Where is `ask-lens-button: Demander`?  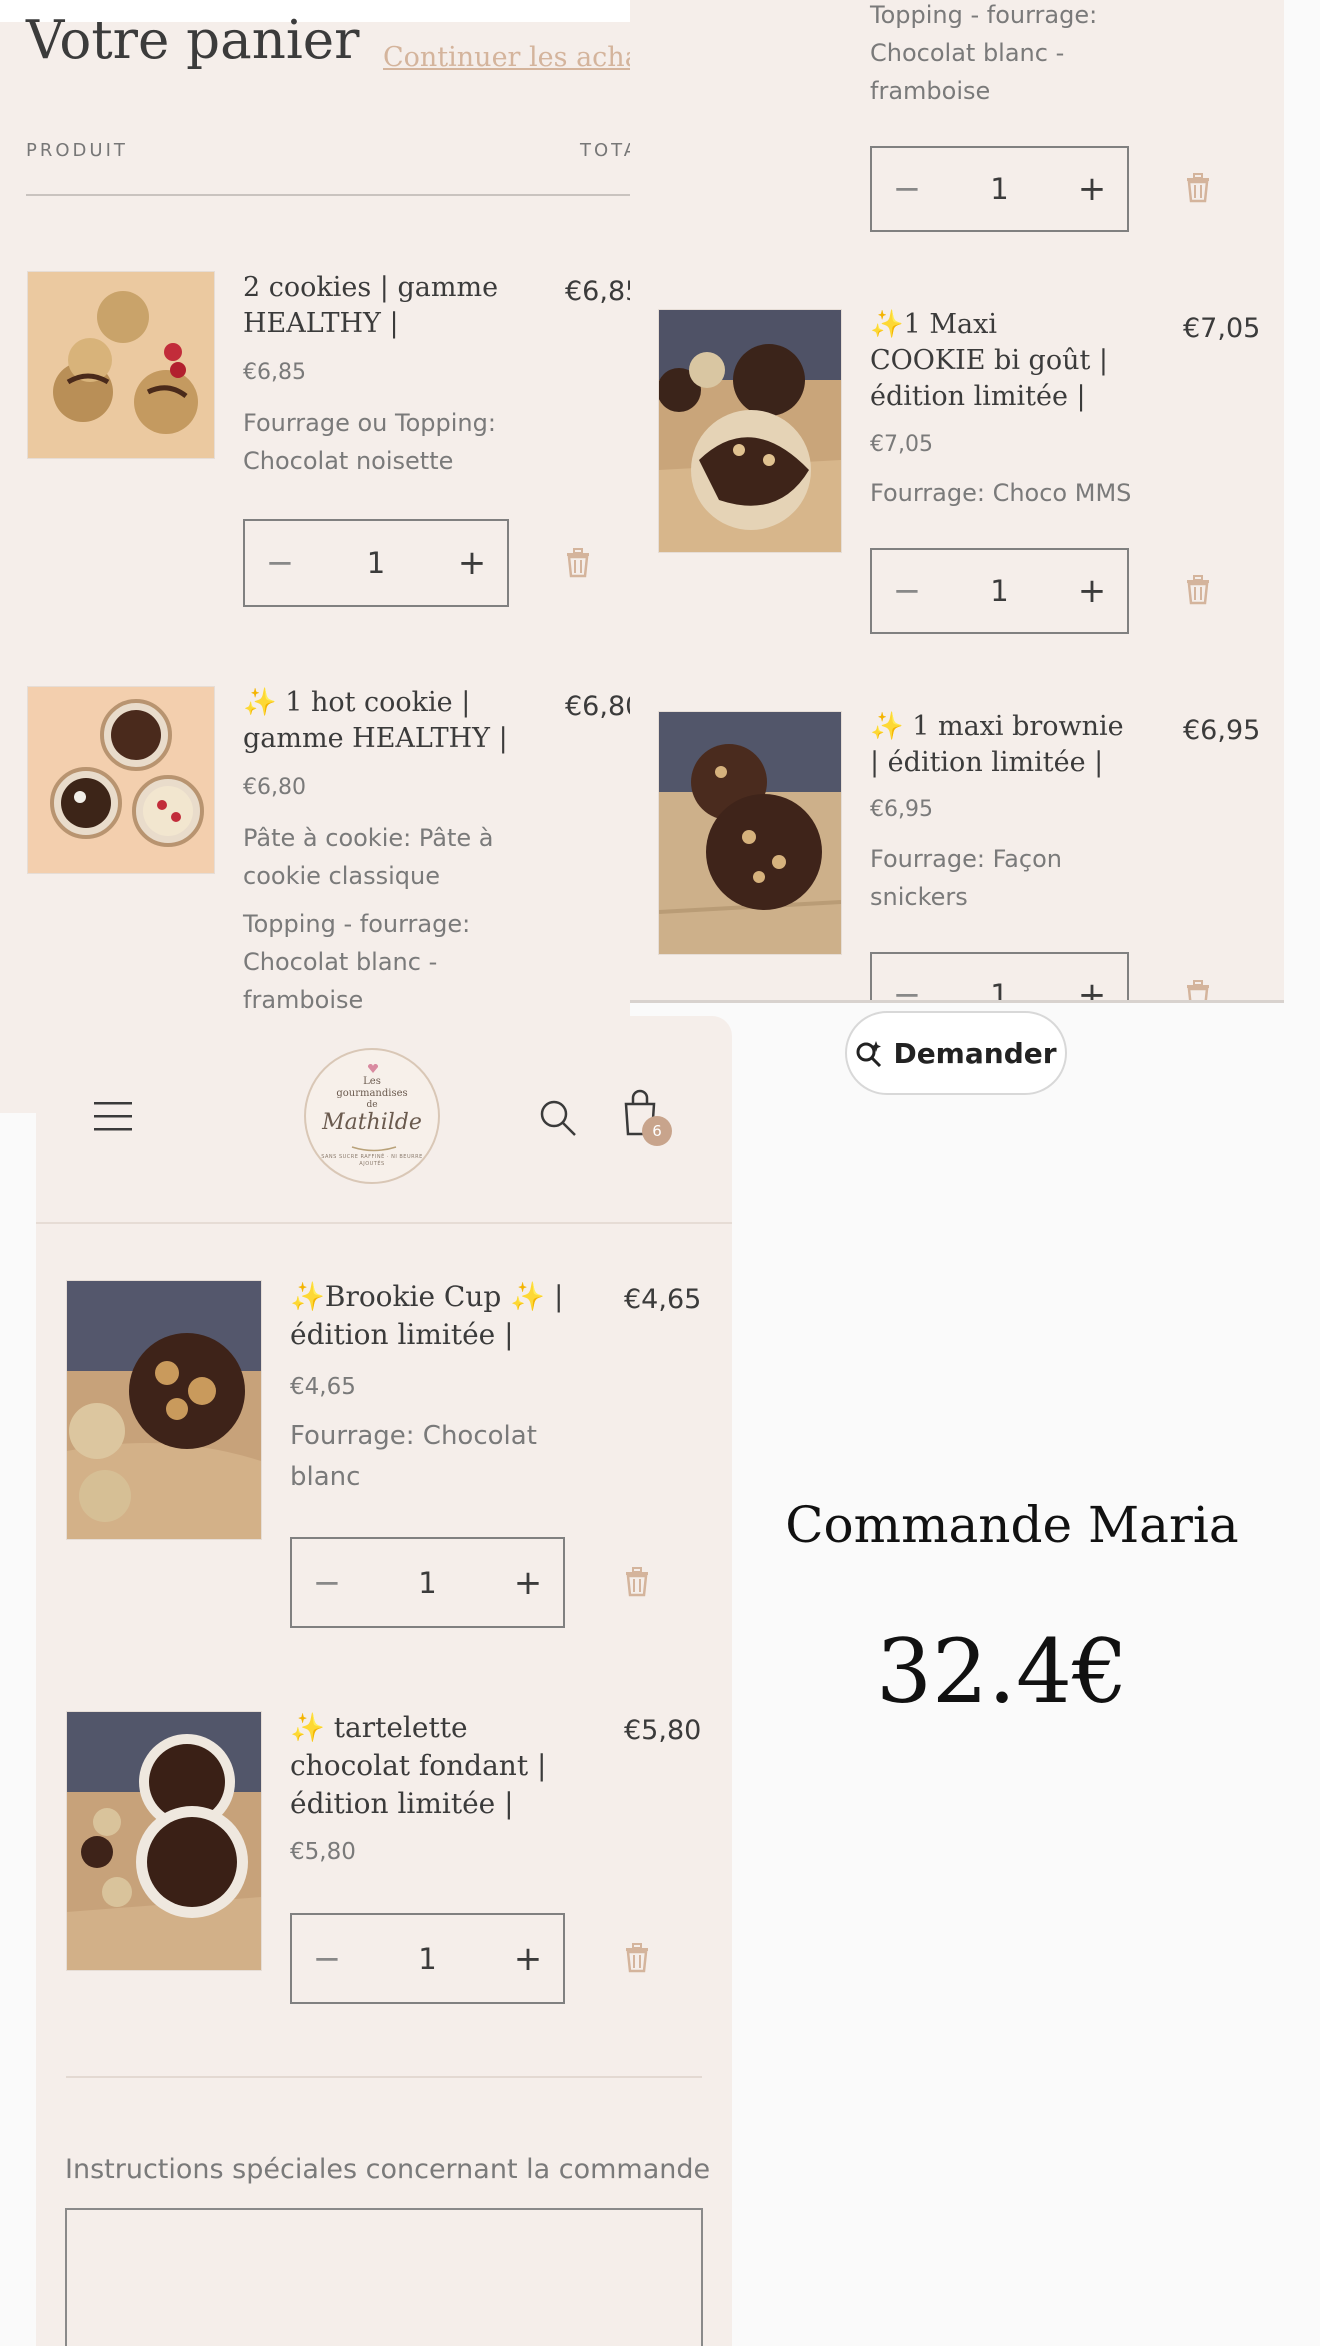
ask-lens-button: Demander is located at coordinates (956, 1053).